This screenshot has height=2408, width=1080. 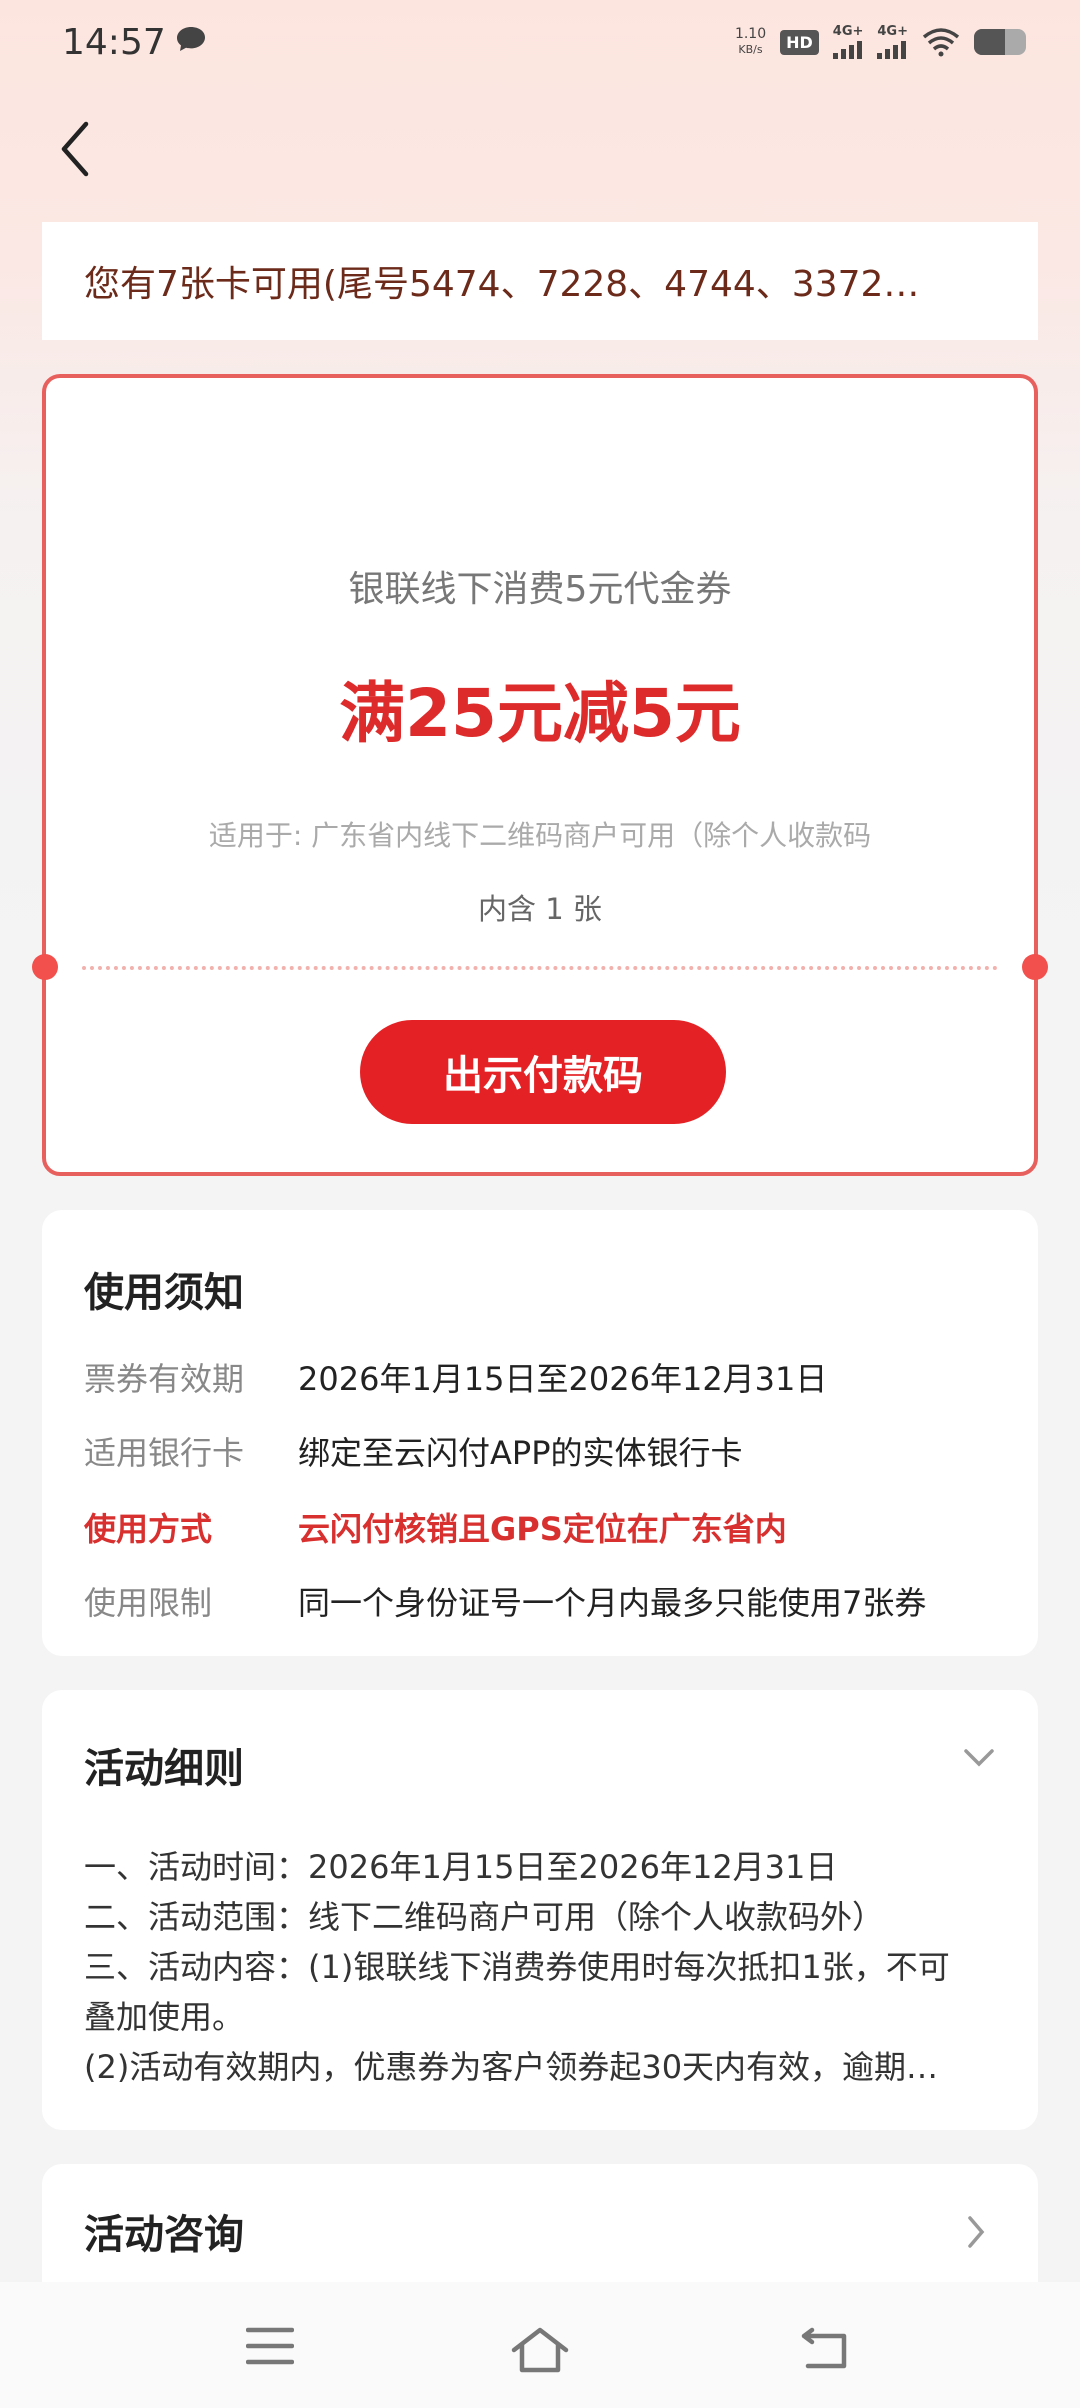 What do you see at coordinates (517, 1967) in the screenshot?
I see `rule-line: 三、活动内容：(1)银联线下消费券使用时每次抵扣1张，不可` at bounding box center [517, 1967].